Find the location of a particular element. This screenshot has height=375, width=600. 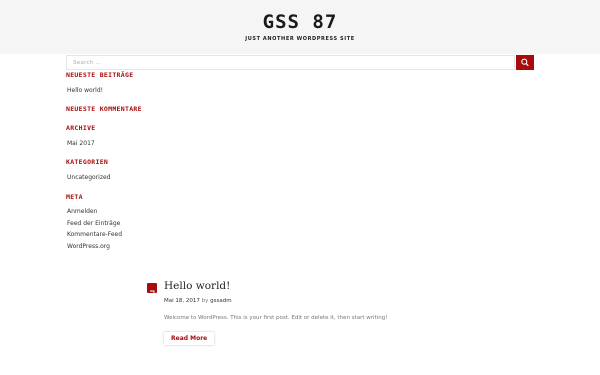

widget-title-categories: KATEGORIEN is located at coordinates (87, 162).